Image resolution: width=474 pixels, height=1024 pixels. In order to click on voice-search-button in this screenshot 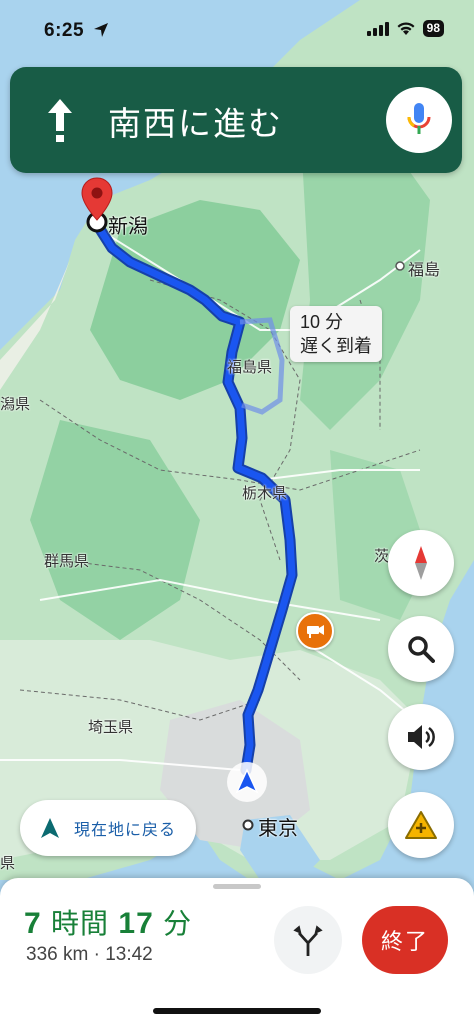, I will do `click(419, 120)`.